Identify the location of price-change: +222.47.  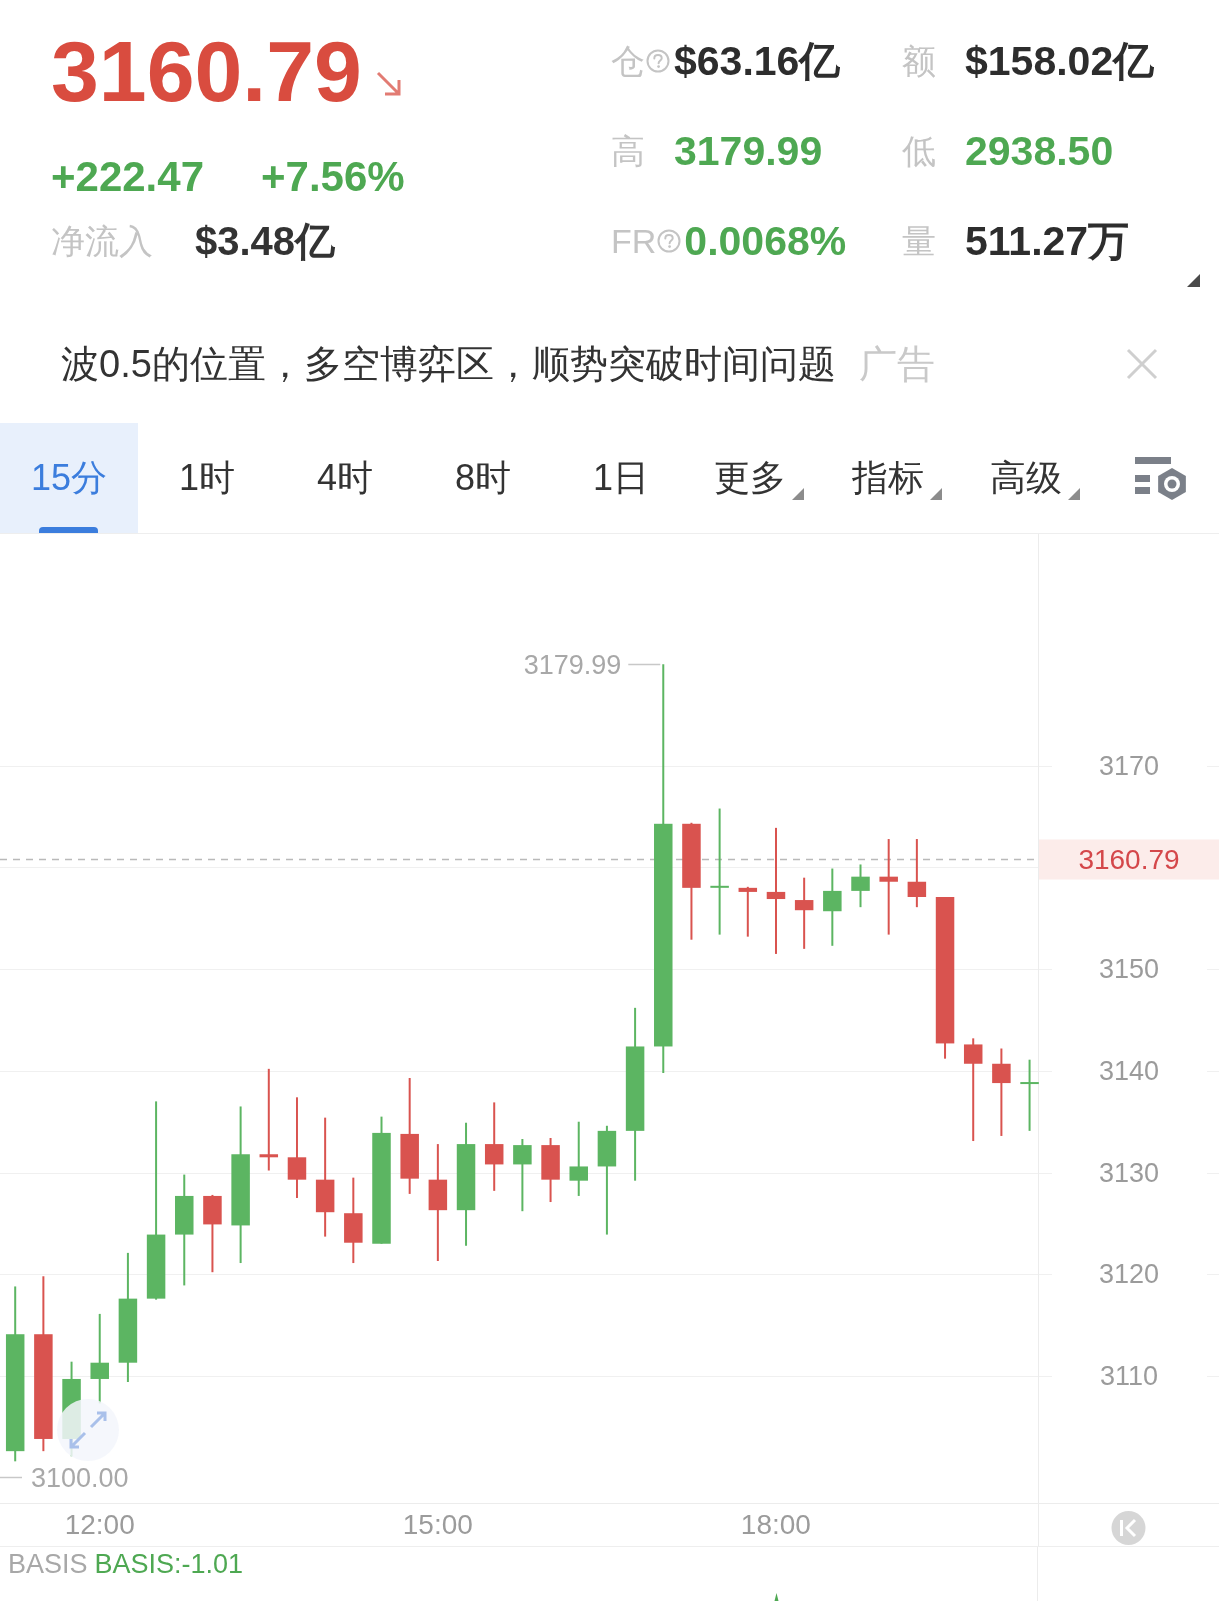
(127, 177).